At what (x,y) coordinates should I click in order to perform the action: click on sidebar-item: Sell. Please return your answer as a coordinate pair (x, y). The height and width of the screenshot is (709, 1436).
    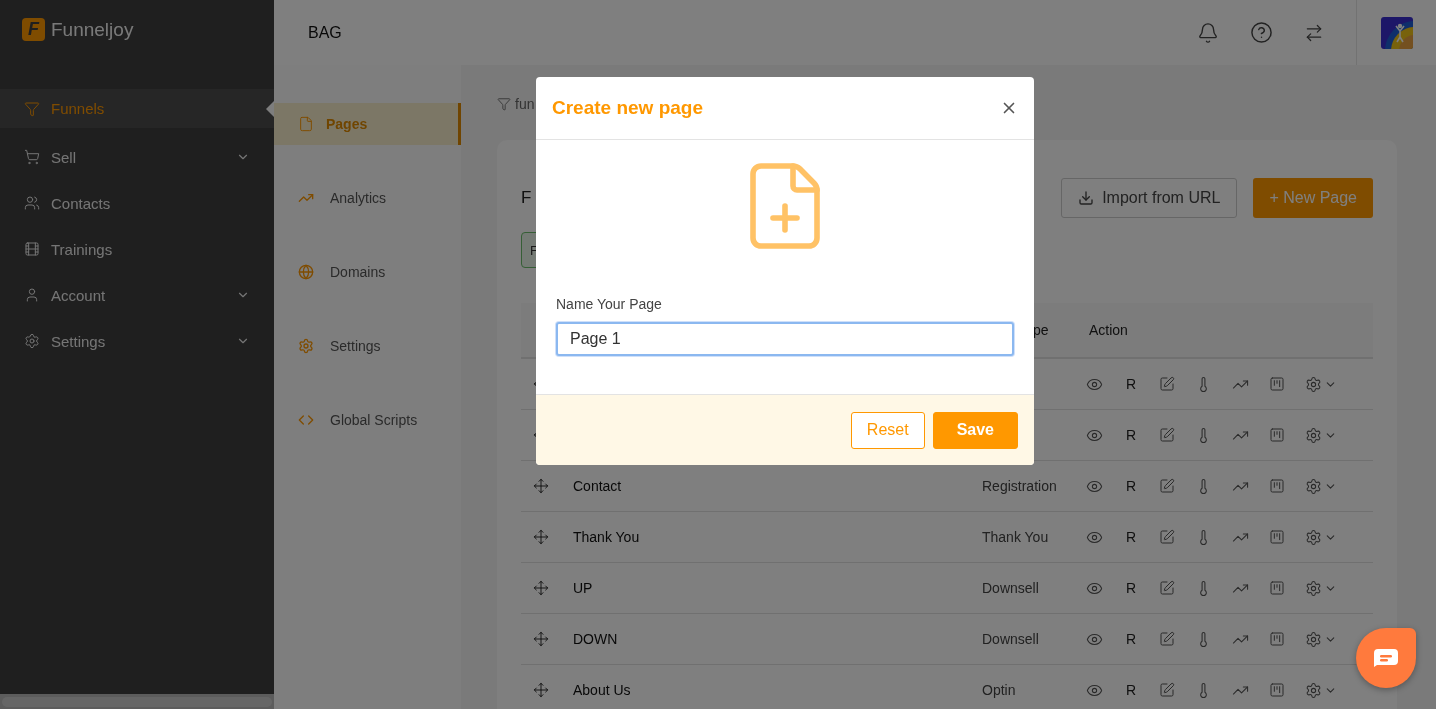
    Looking at the image, I should click on (137, 157).